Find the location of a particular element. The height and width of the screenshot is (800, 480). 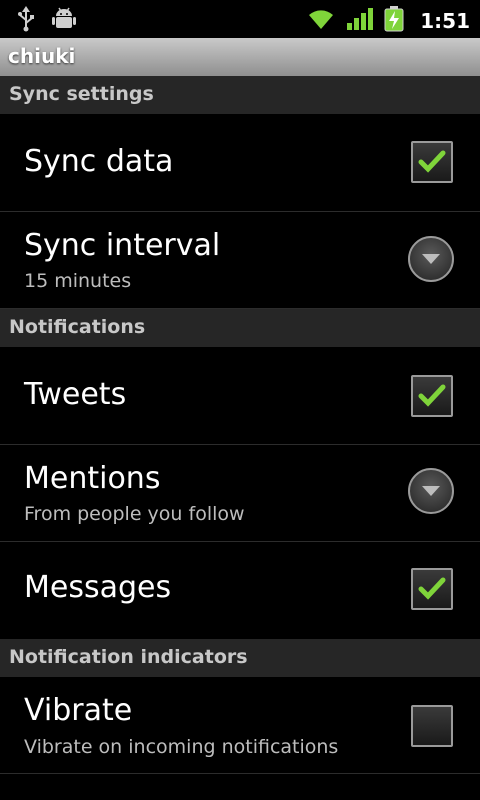

mentions-dropdown is located at coordinates (431, 491).